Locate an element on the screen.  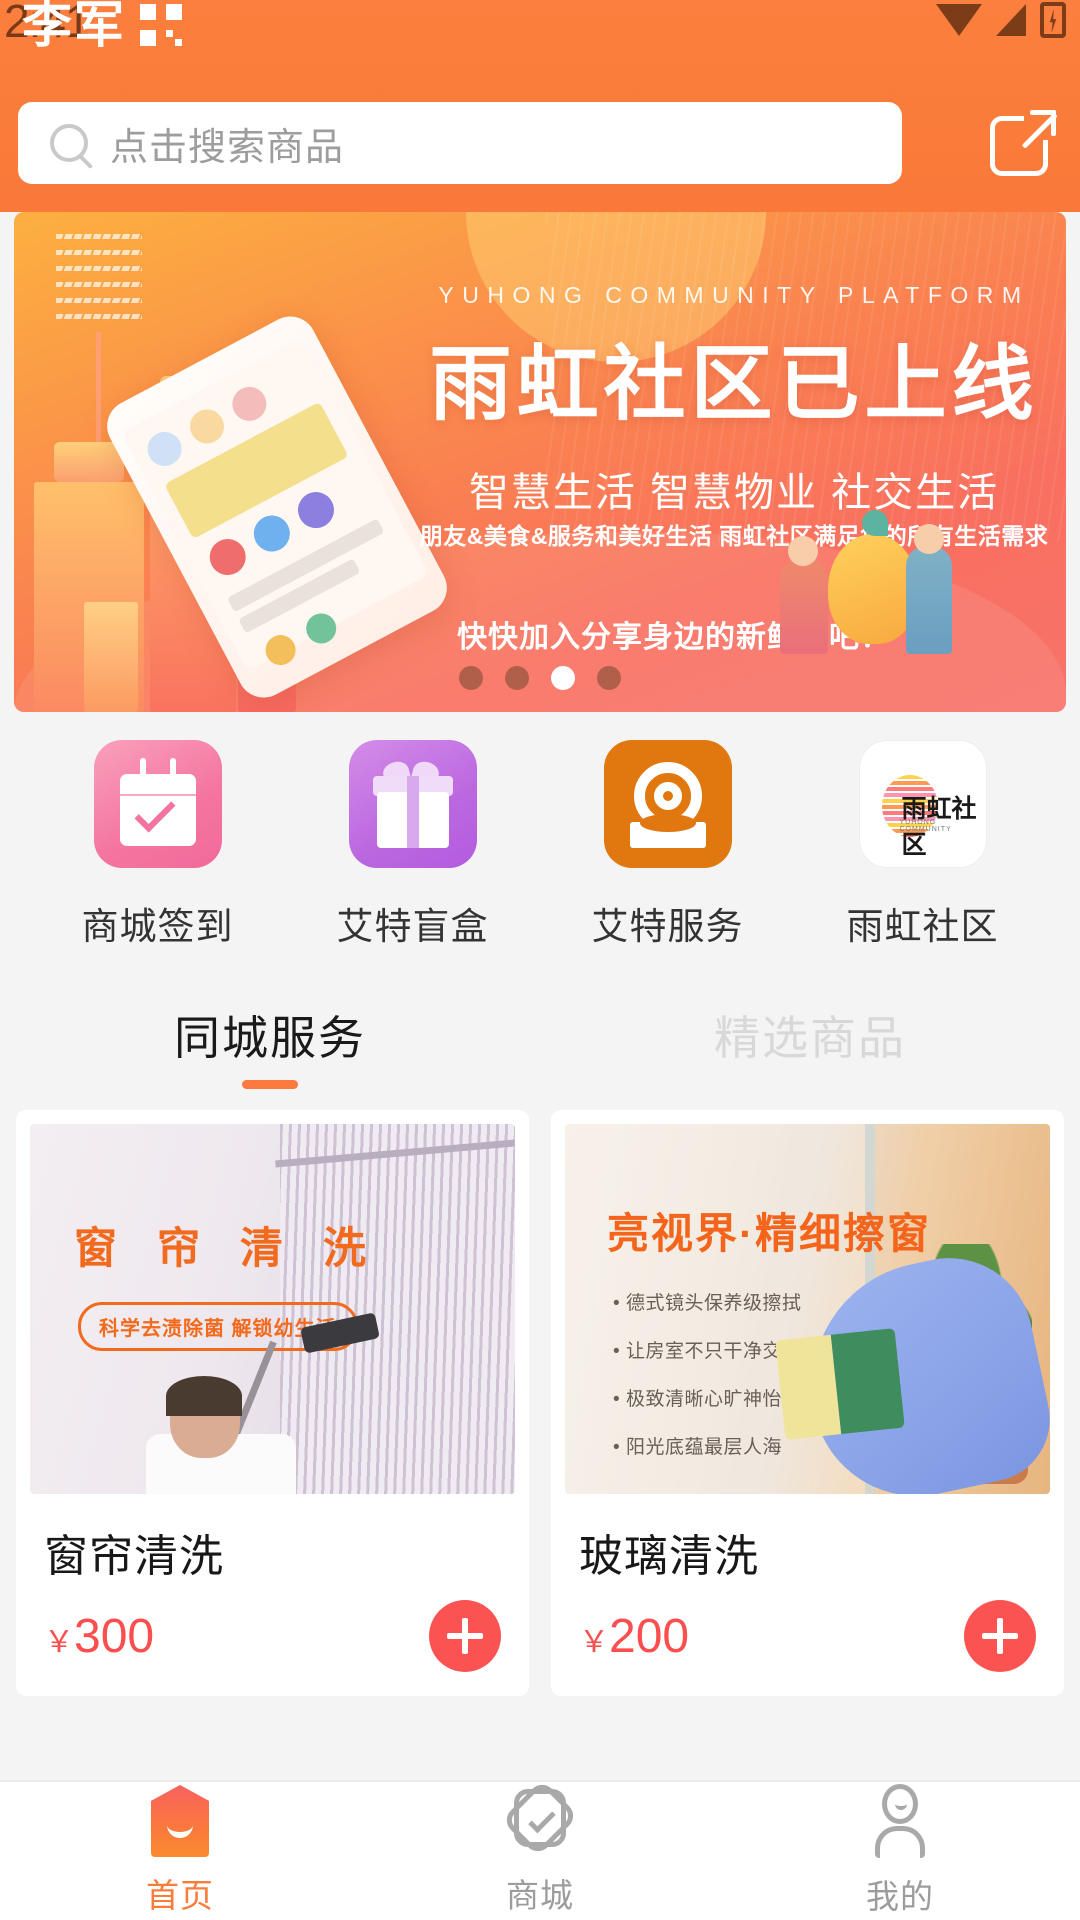
category-item-checkin: 商城签到 is located at coordinates (158, 845).